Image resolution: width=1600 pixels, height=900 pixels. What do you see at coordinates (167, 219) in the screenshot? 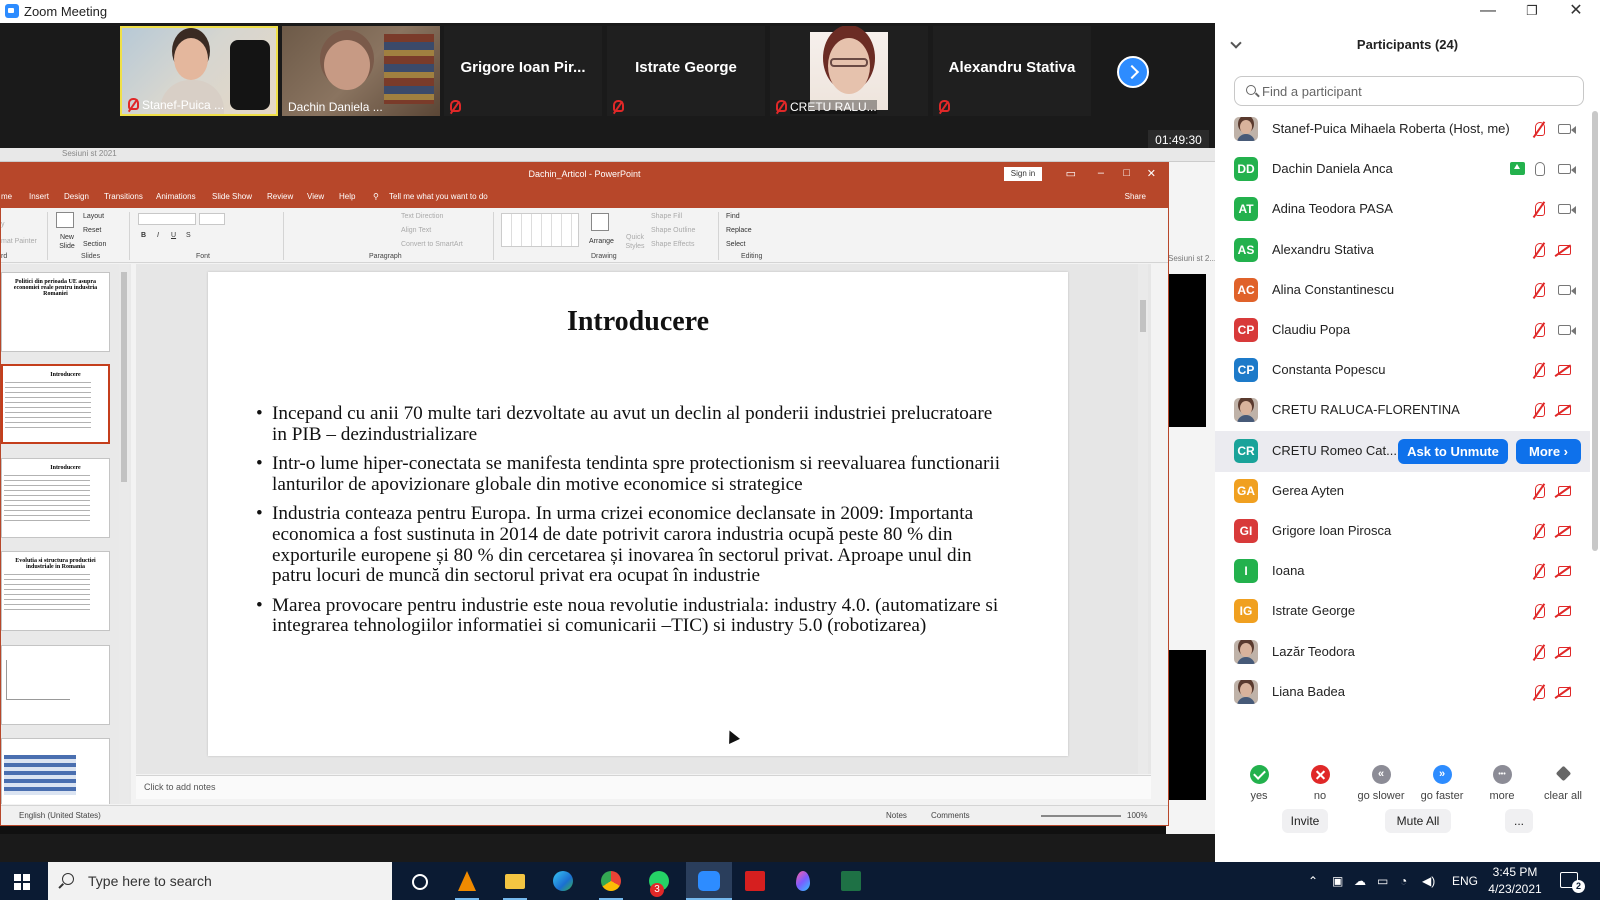
I see `font-name-field` at bounding box center [167, 219].